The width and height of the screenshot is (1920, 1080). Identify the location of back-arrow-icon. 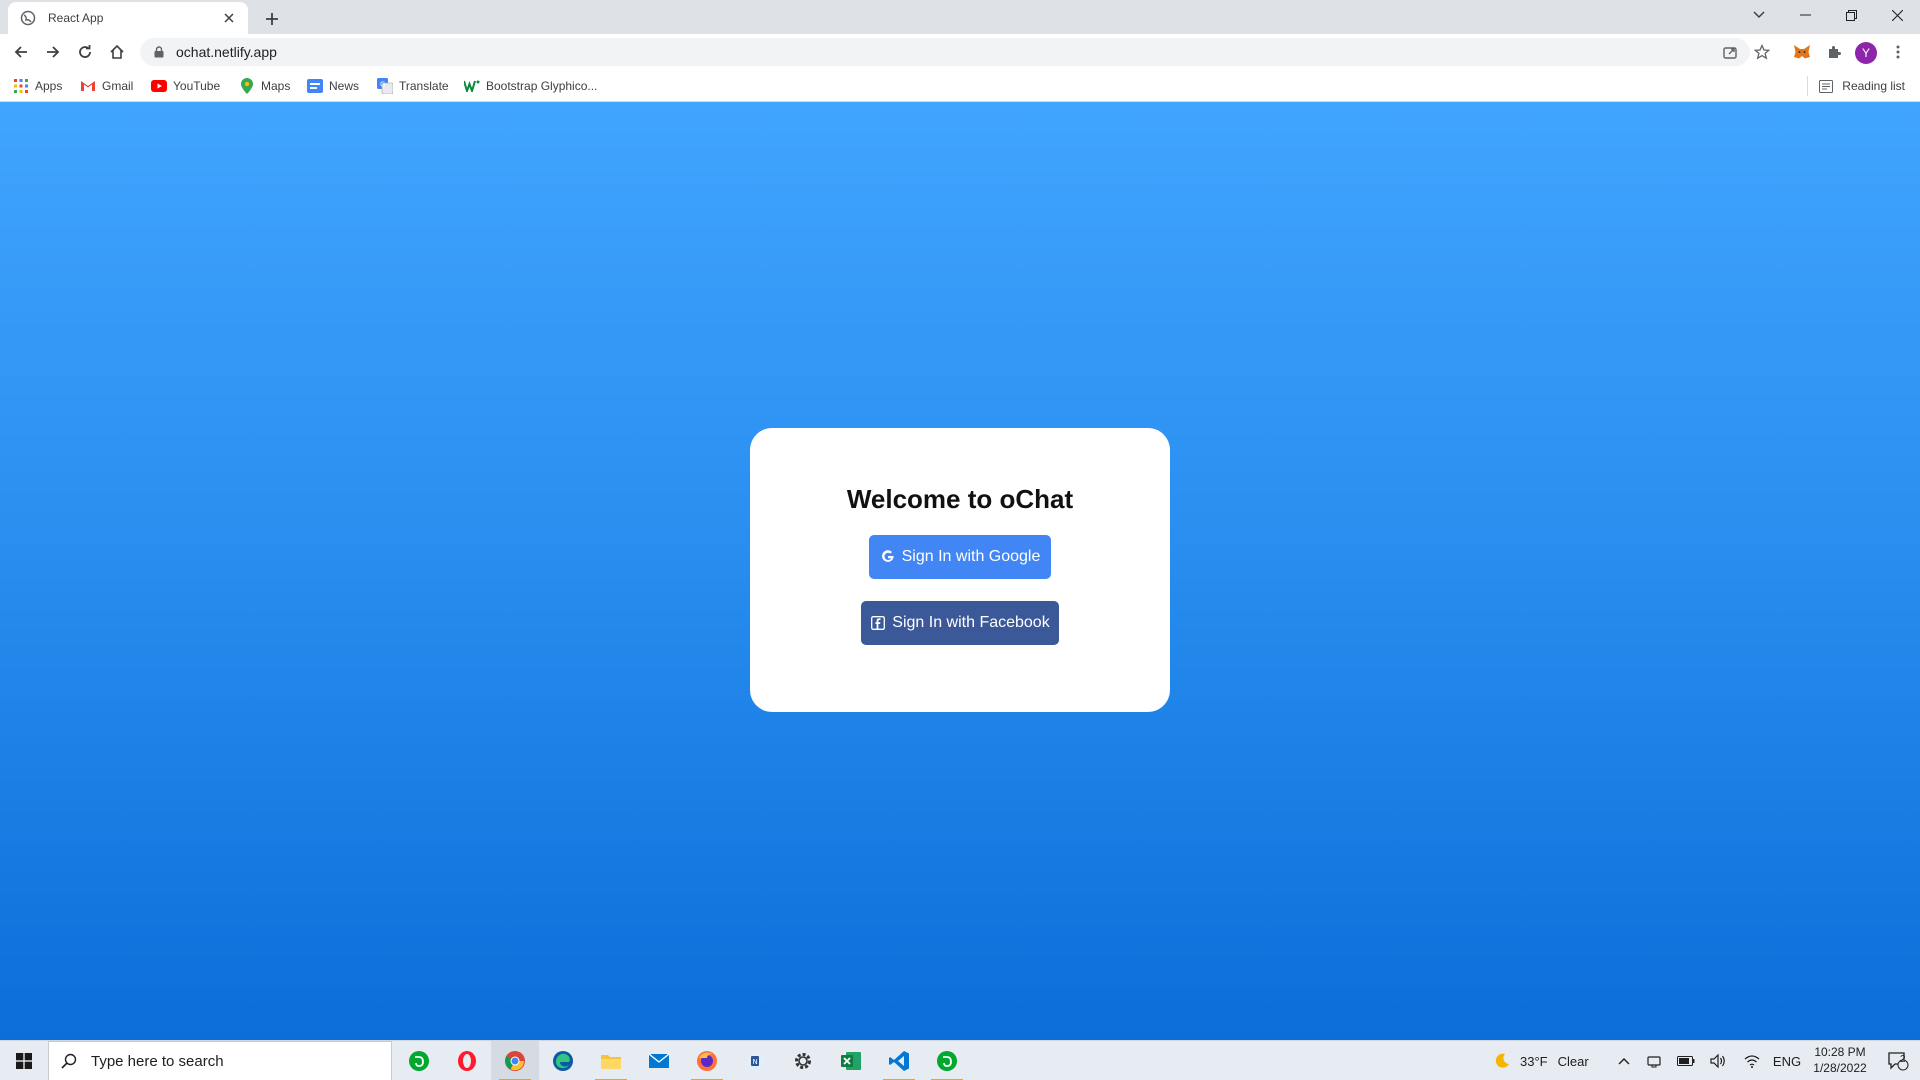
(21, 52).